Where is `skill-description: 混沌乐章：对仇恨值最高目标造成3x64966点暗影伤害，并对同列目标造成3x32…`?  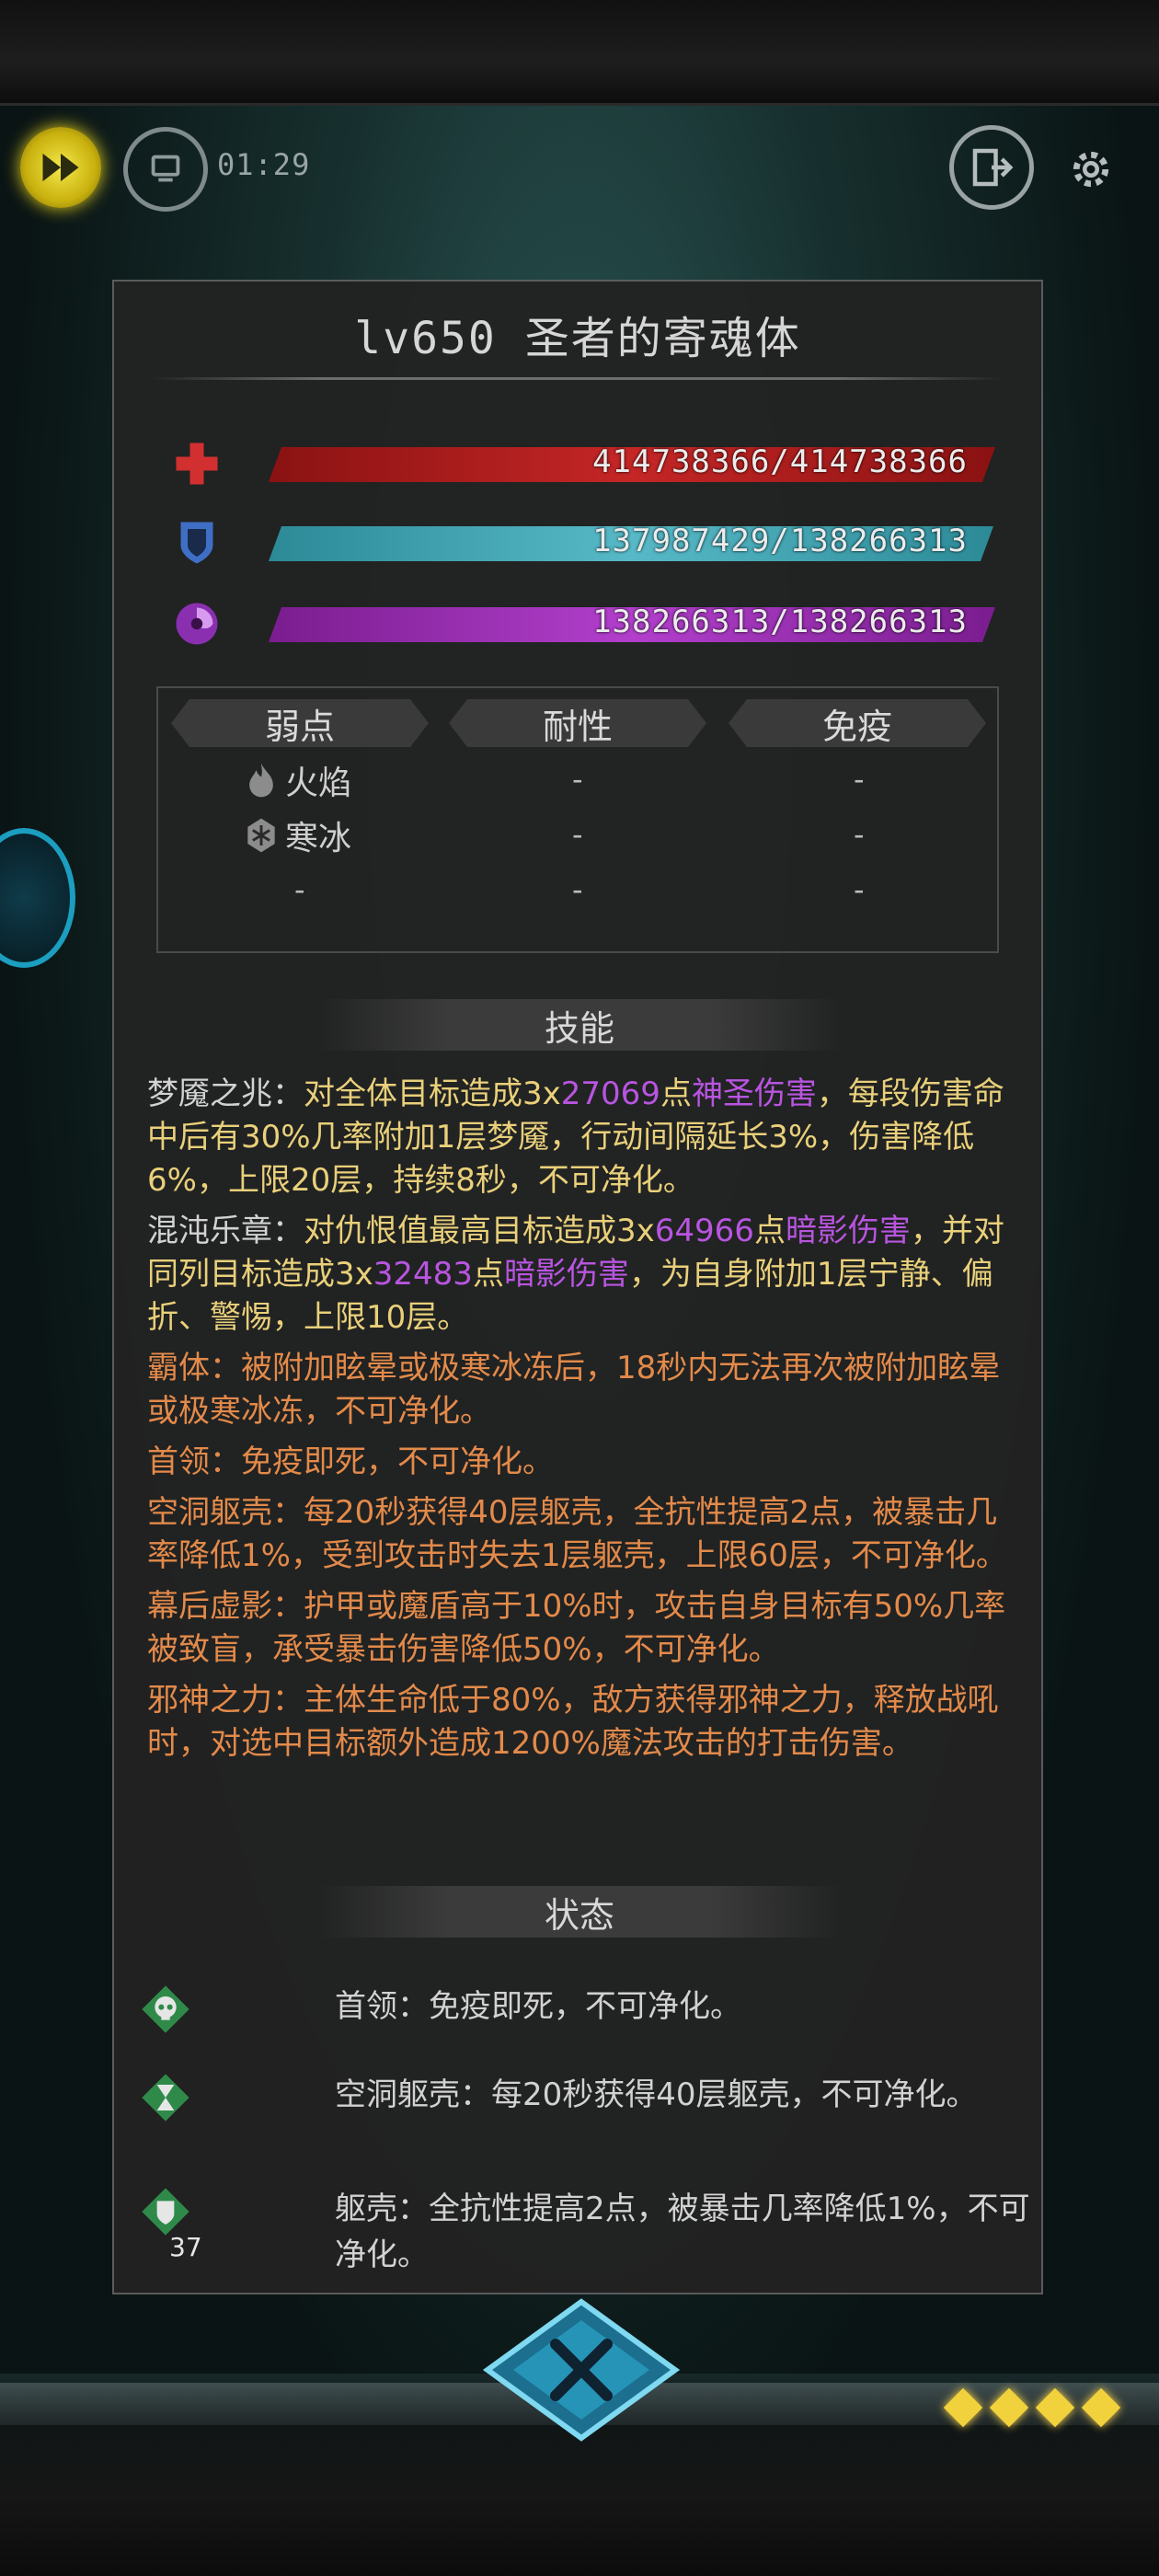 skill-description: 混沌乐章：对仇恨值最高目标造成3x64966点暗影伤害，并对同列目标造成3x32… is located at coordinates (582, 1275).